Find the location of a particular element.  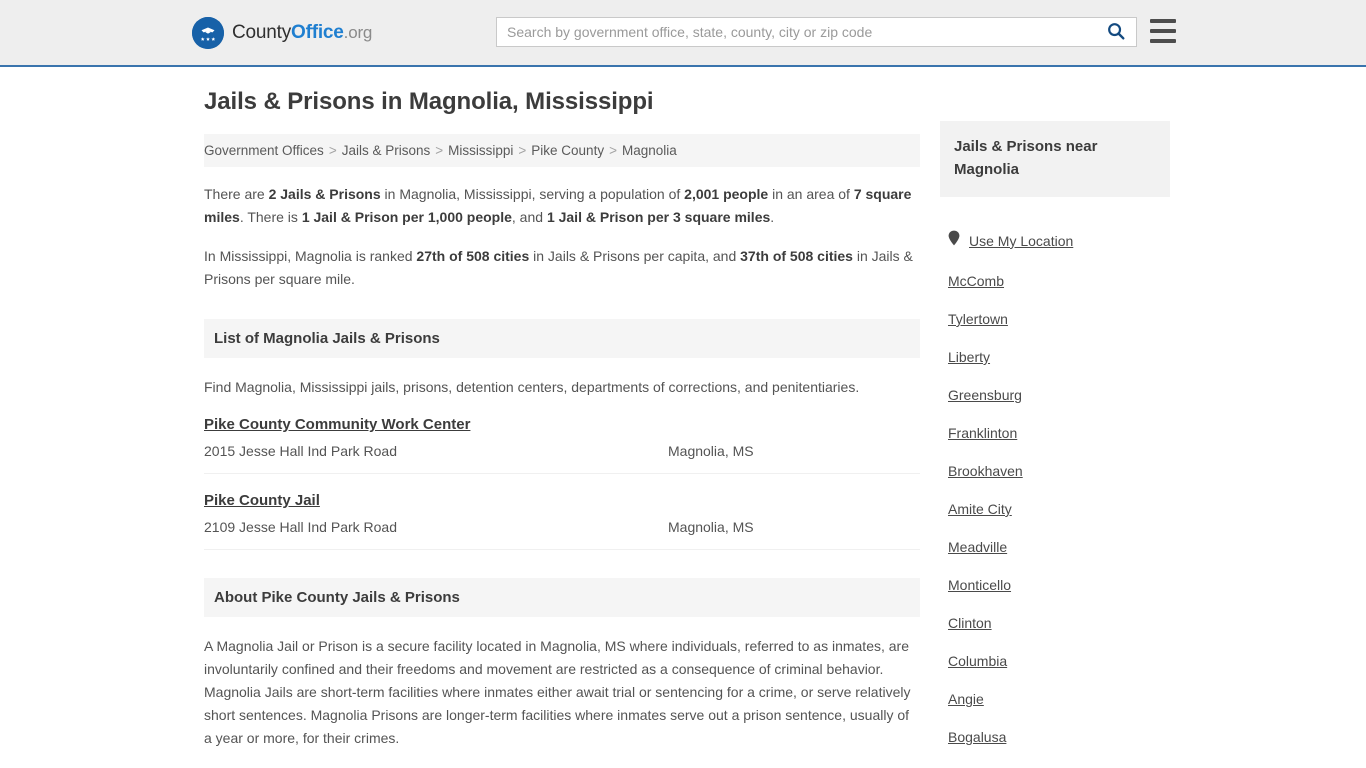

intro-text: , and is located at coordinates (529, 217).